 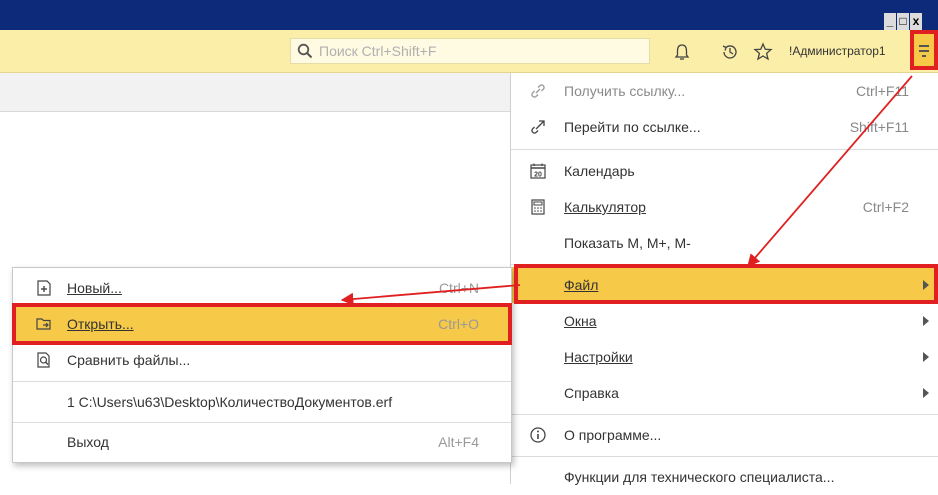 What do you see at coordinates (605, 207) in the screenshot?
I see `menu-item-label: Калькулятор` at bounding box center [605, 207].